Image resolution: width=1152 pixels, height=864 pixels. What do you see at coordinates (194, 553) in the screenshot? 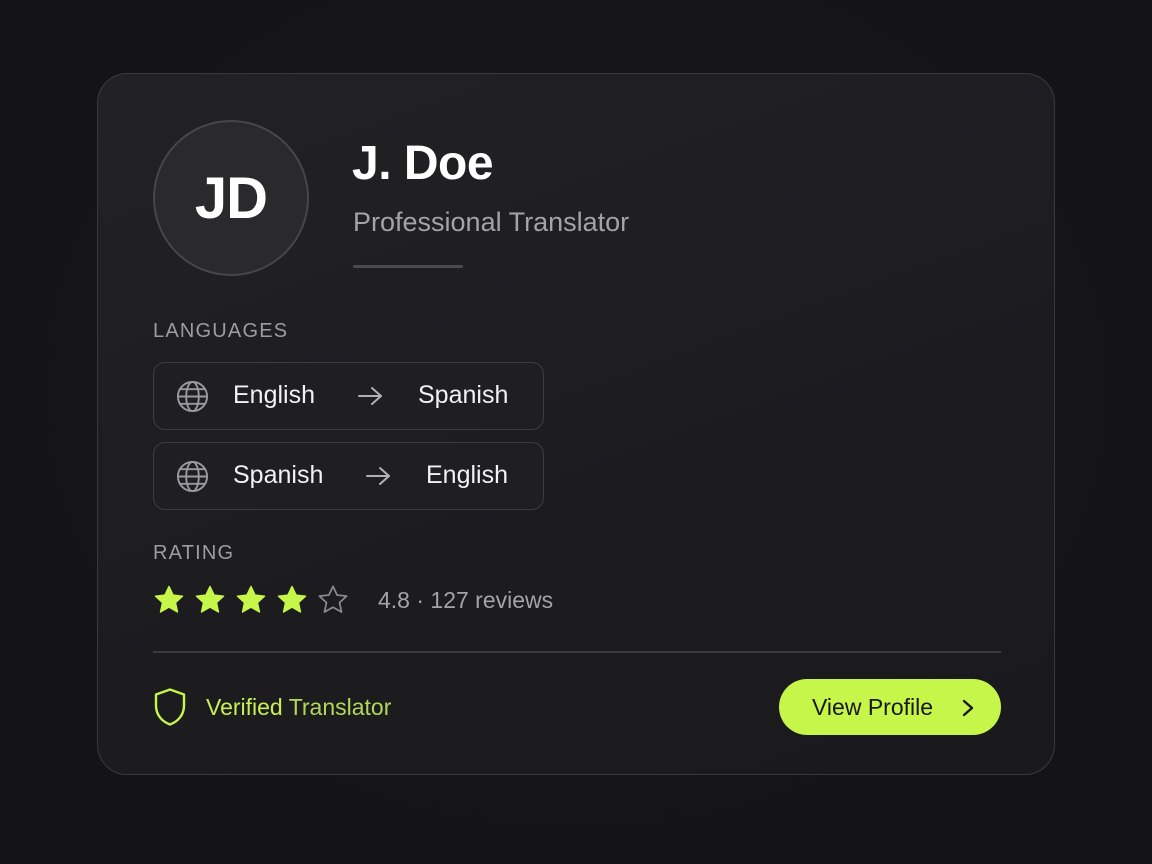
I see `rating-label: RATING` at bounding box center [194, 553].